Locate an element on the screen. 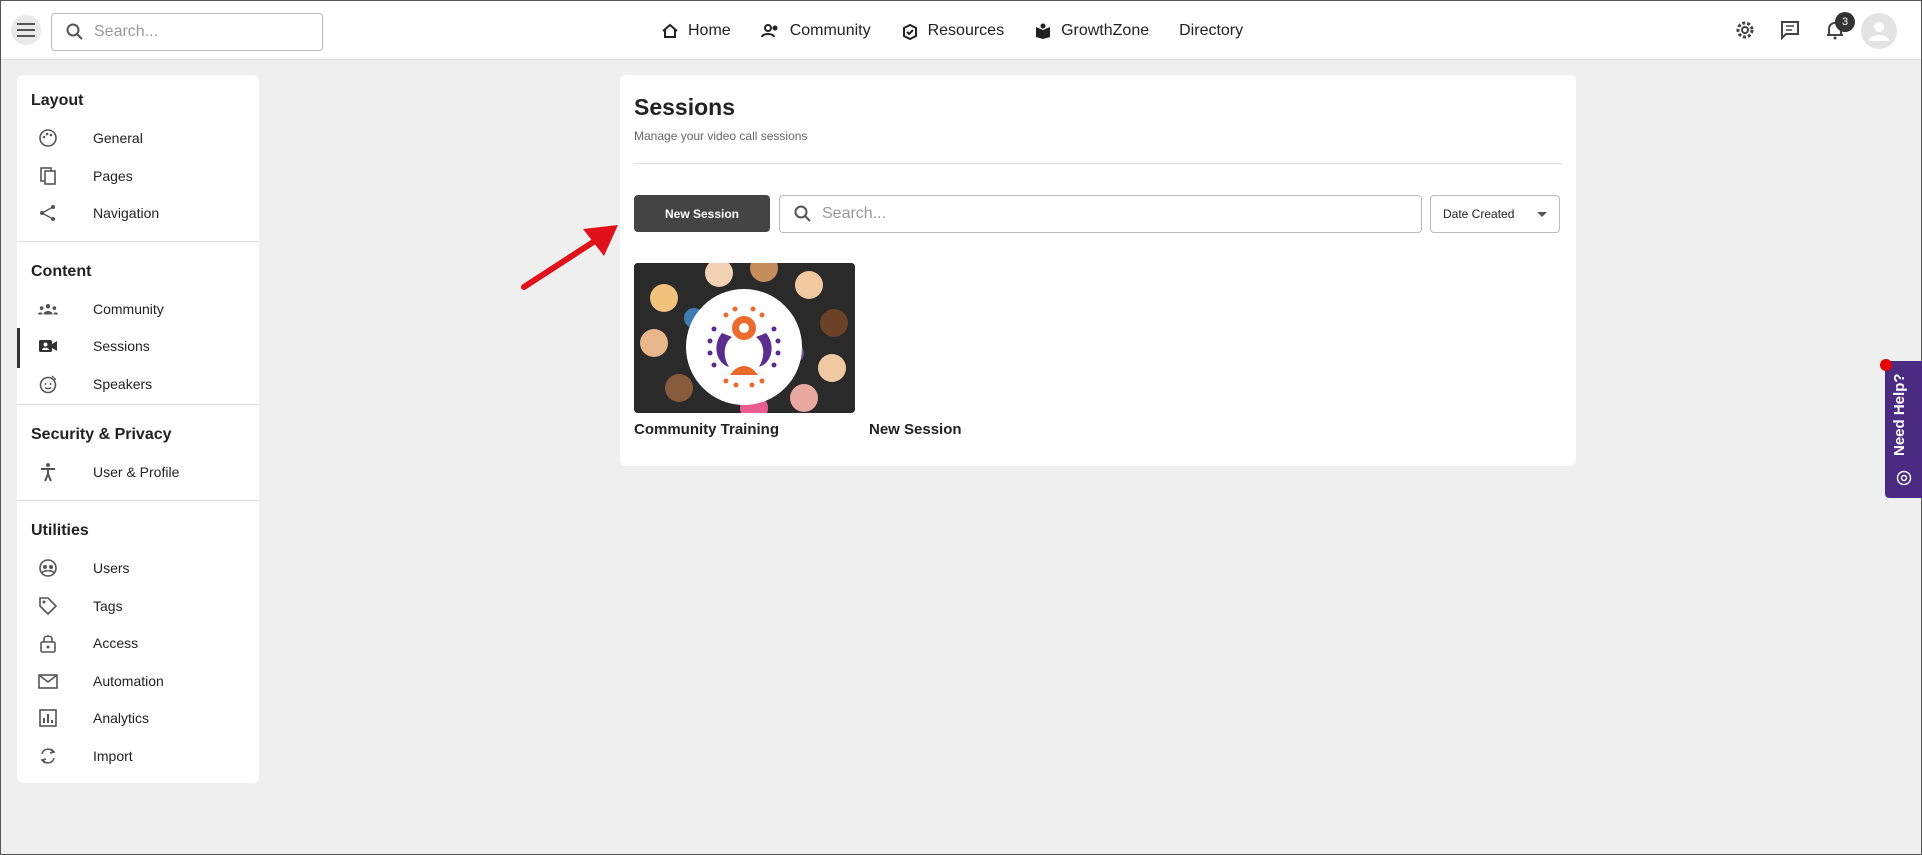 This screenshot has height=855, width=1922. mail-icon is located at coordinates (48, 681).